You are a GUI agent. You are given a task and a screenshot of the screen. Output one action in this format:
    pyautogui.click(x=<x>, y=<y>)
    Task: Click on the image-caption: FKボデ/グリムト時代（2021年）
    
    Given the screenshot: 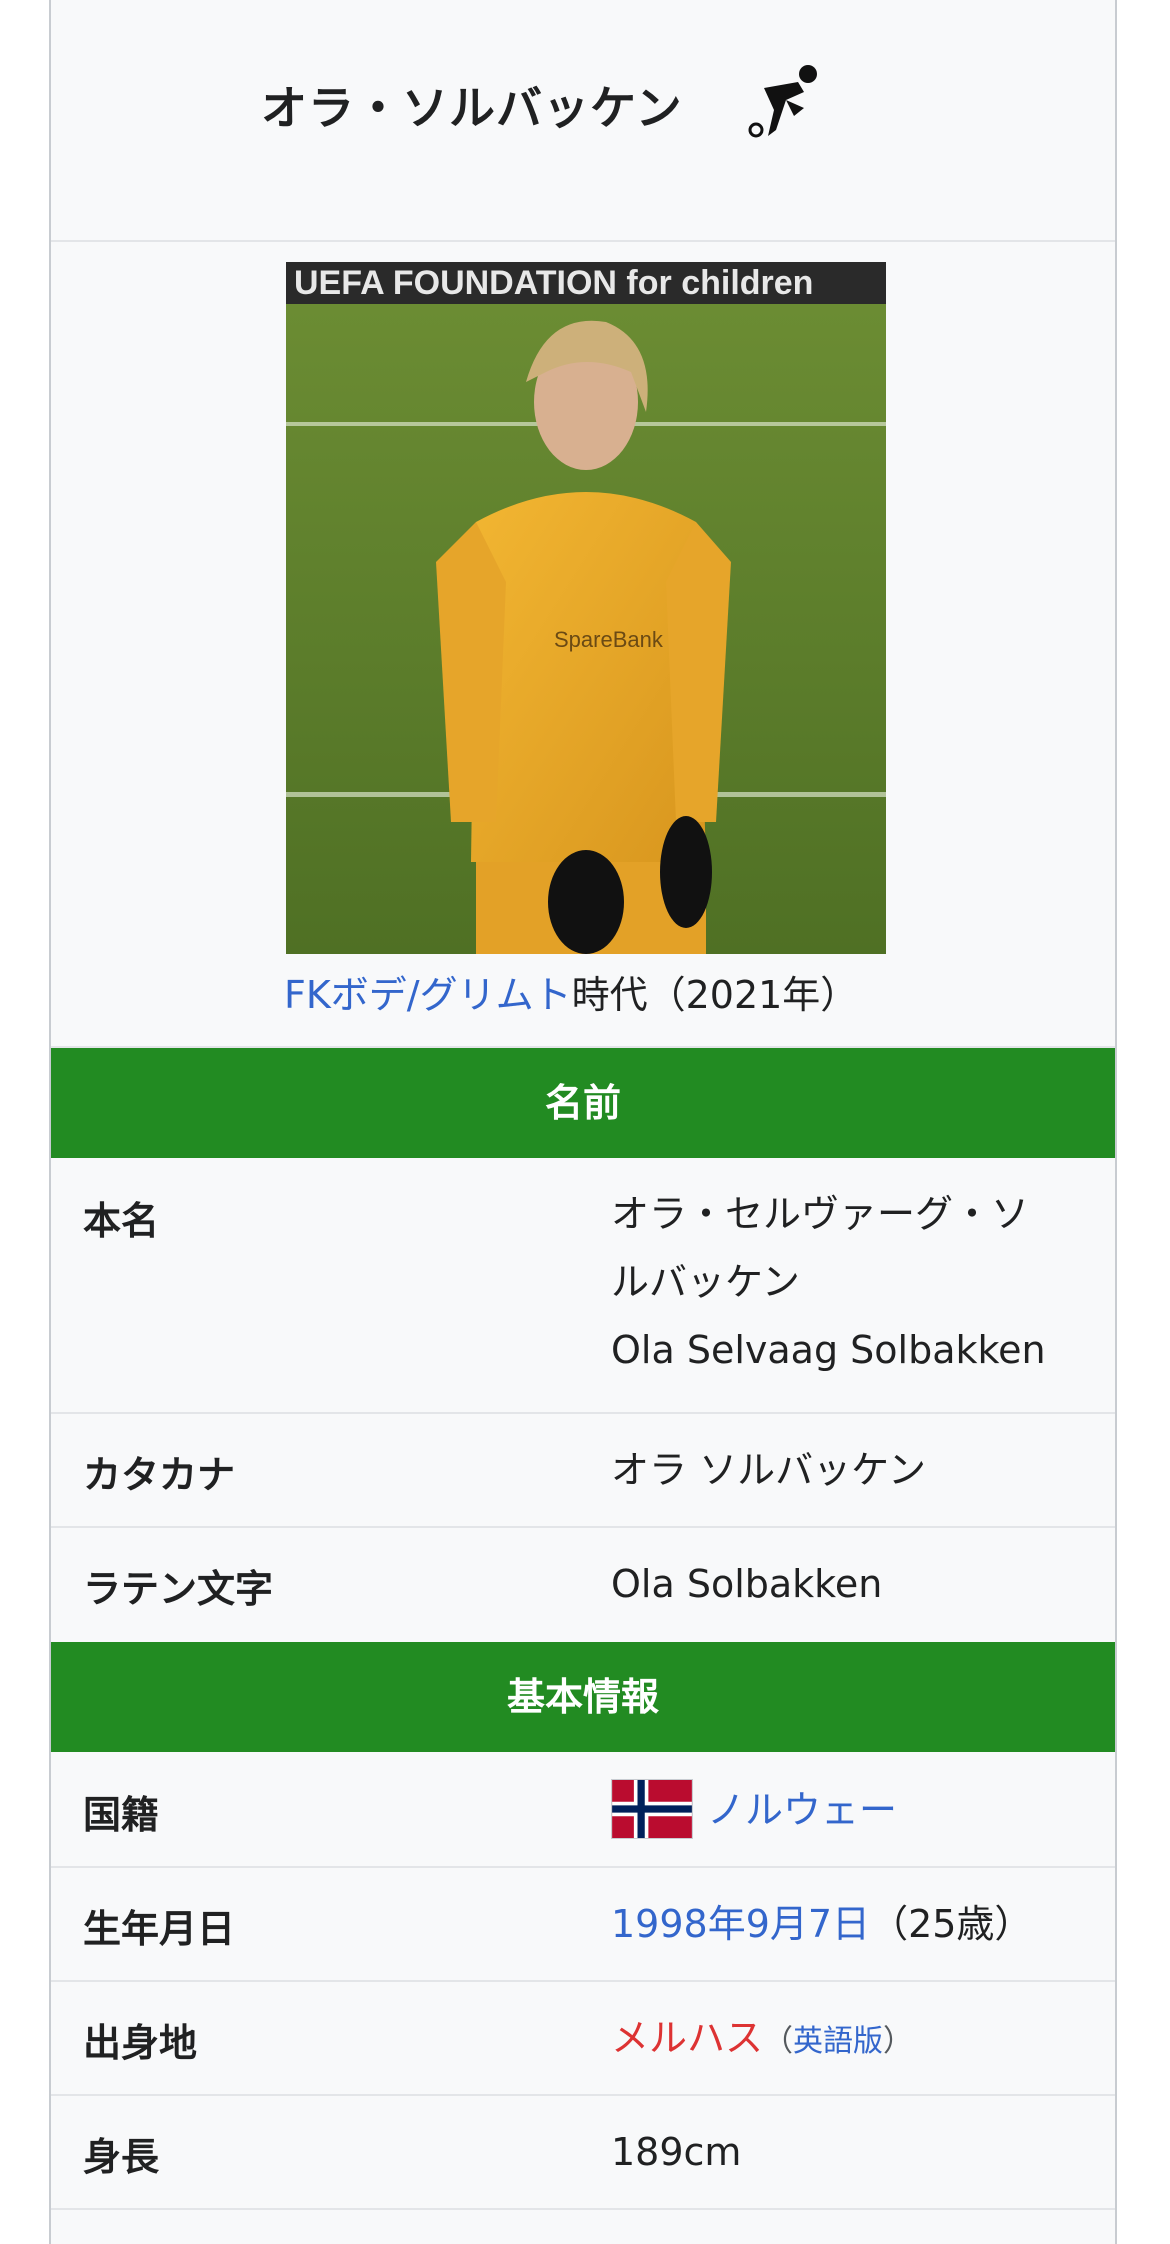 What is the action you would take?
    pyautogui.click(x=571, y=991)
    